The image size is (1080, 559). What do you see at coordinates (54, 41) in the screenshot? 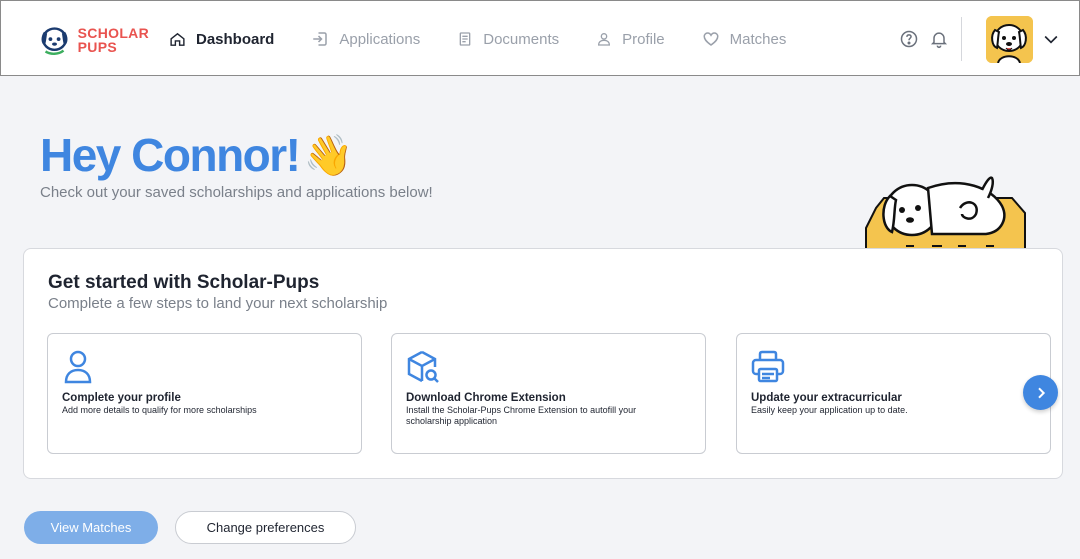
I see `dog-logo-icon` at bounding box center [54, 41].